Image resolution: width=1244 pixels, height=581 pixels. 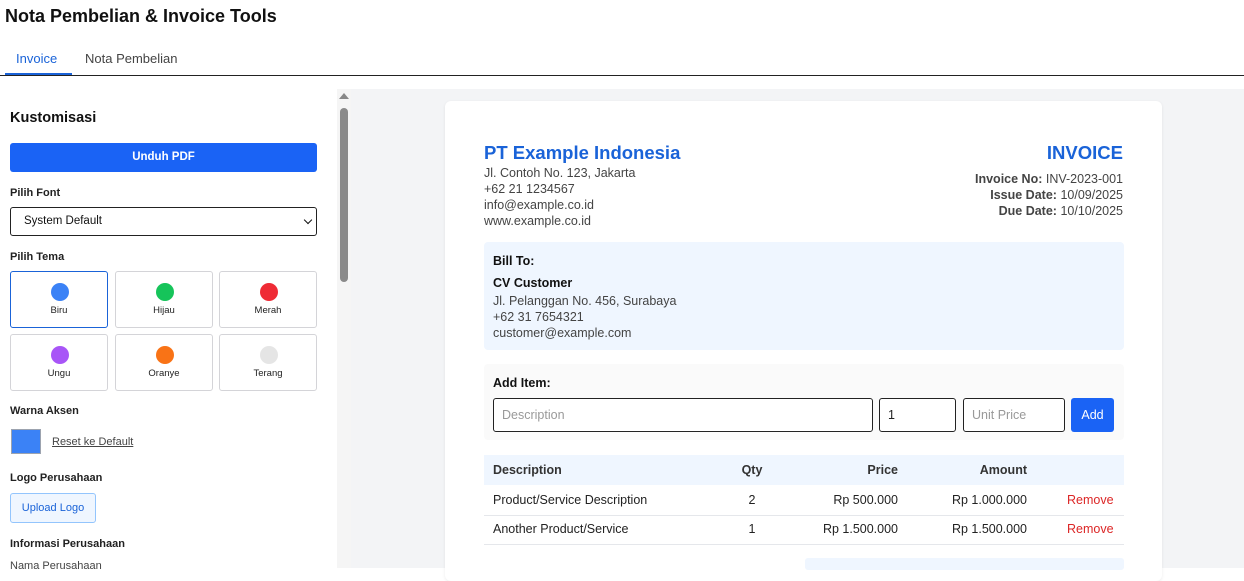 I want to click on customer-phone: +62 31 7654321, so click(x=538, y=317).